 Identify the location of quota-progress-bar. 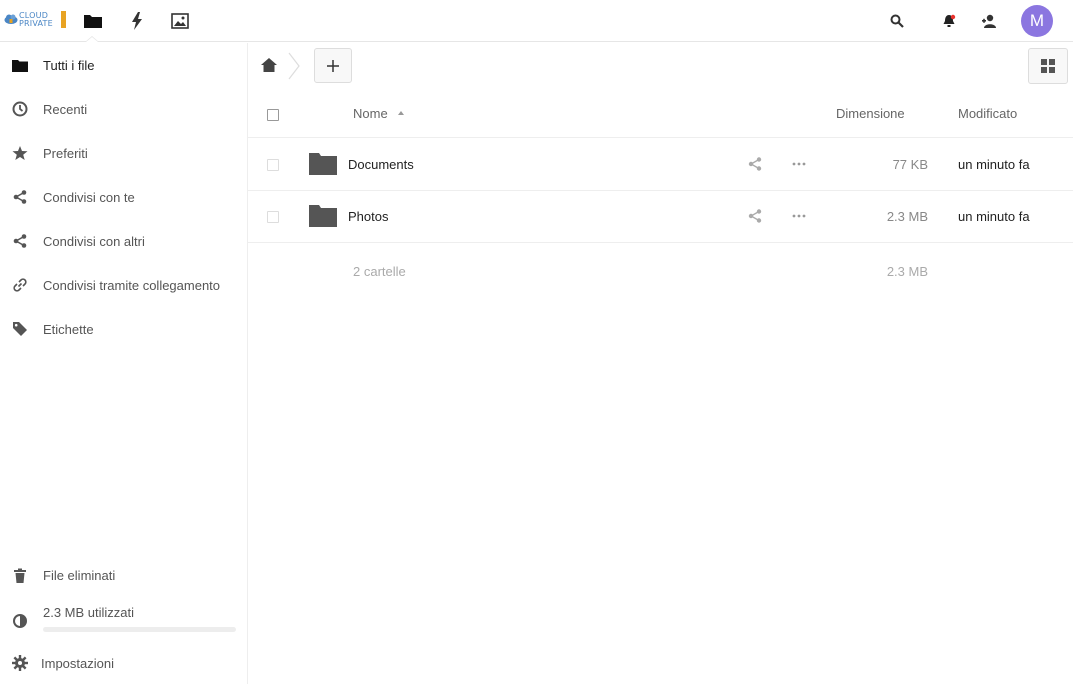
(139, 629).